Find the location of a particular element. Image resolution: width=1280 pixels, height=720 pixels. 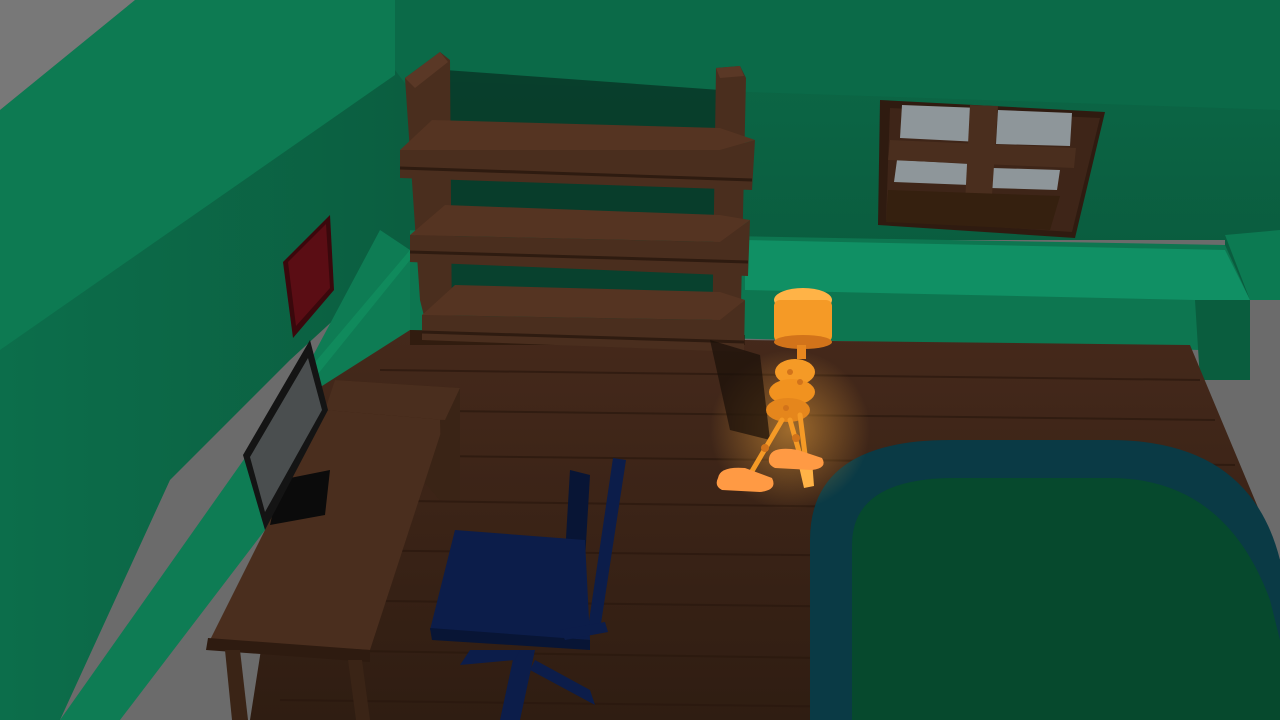

window is located at coordinates (991, 169).